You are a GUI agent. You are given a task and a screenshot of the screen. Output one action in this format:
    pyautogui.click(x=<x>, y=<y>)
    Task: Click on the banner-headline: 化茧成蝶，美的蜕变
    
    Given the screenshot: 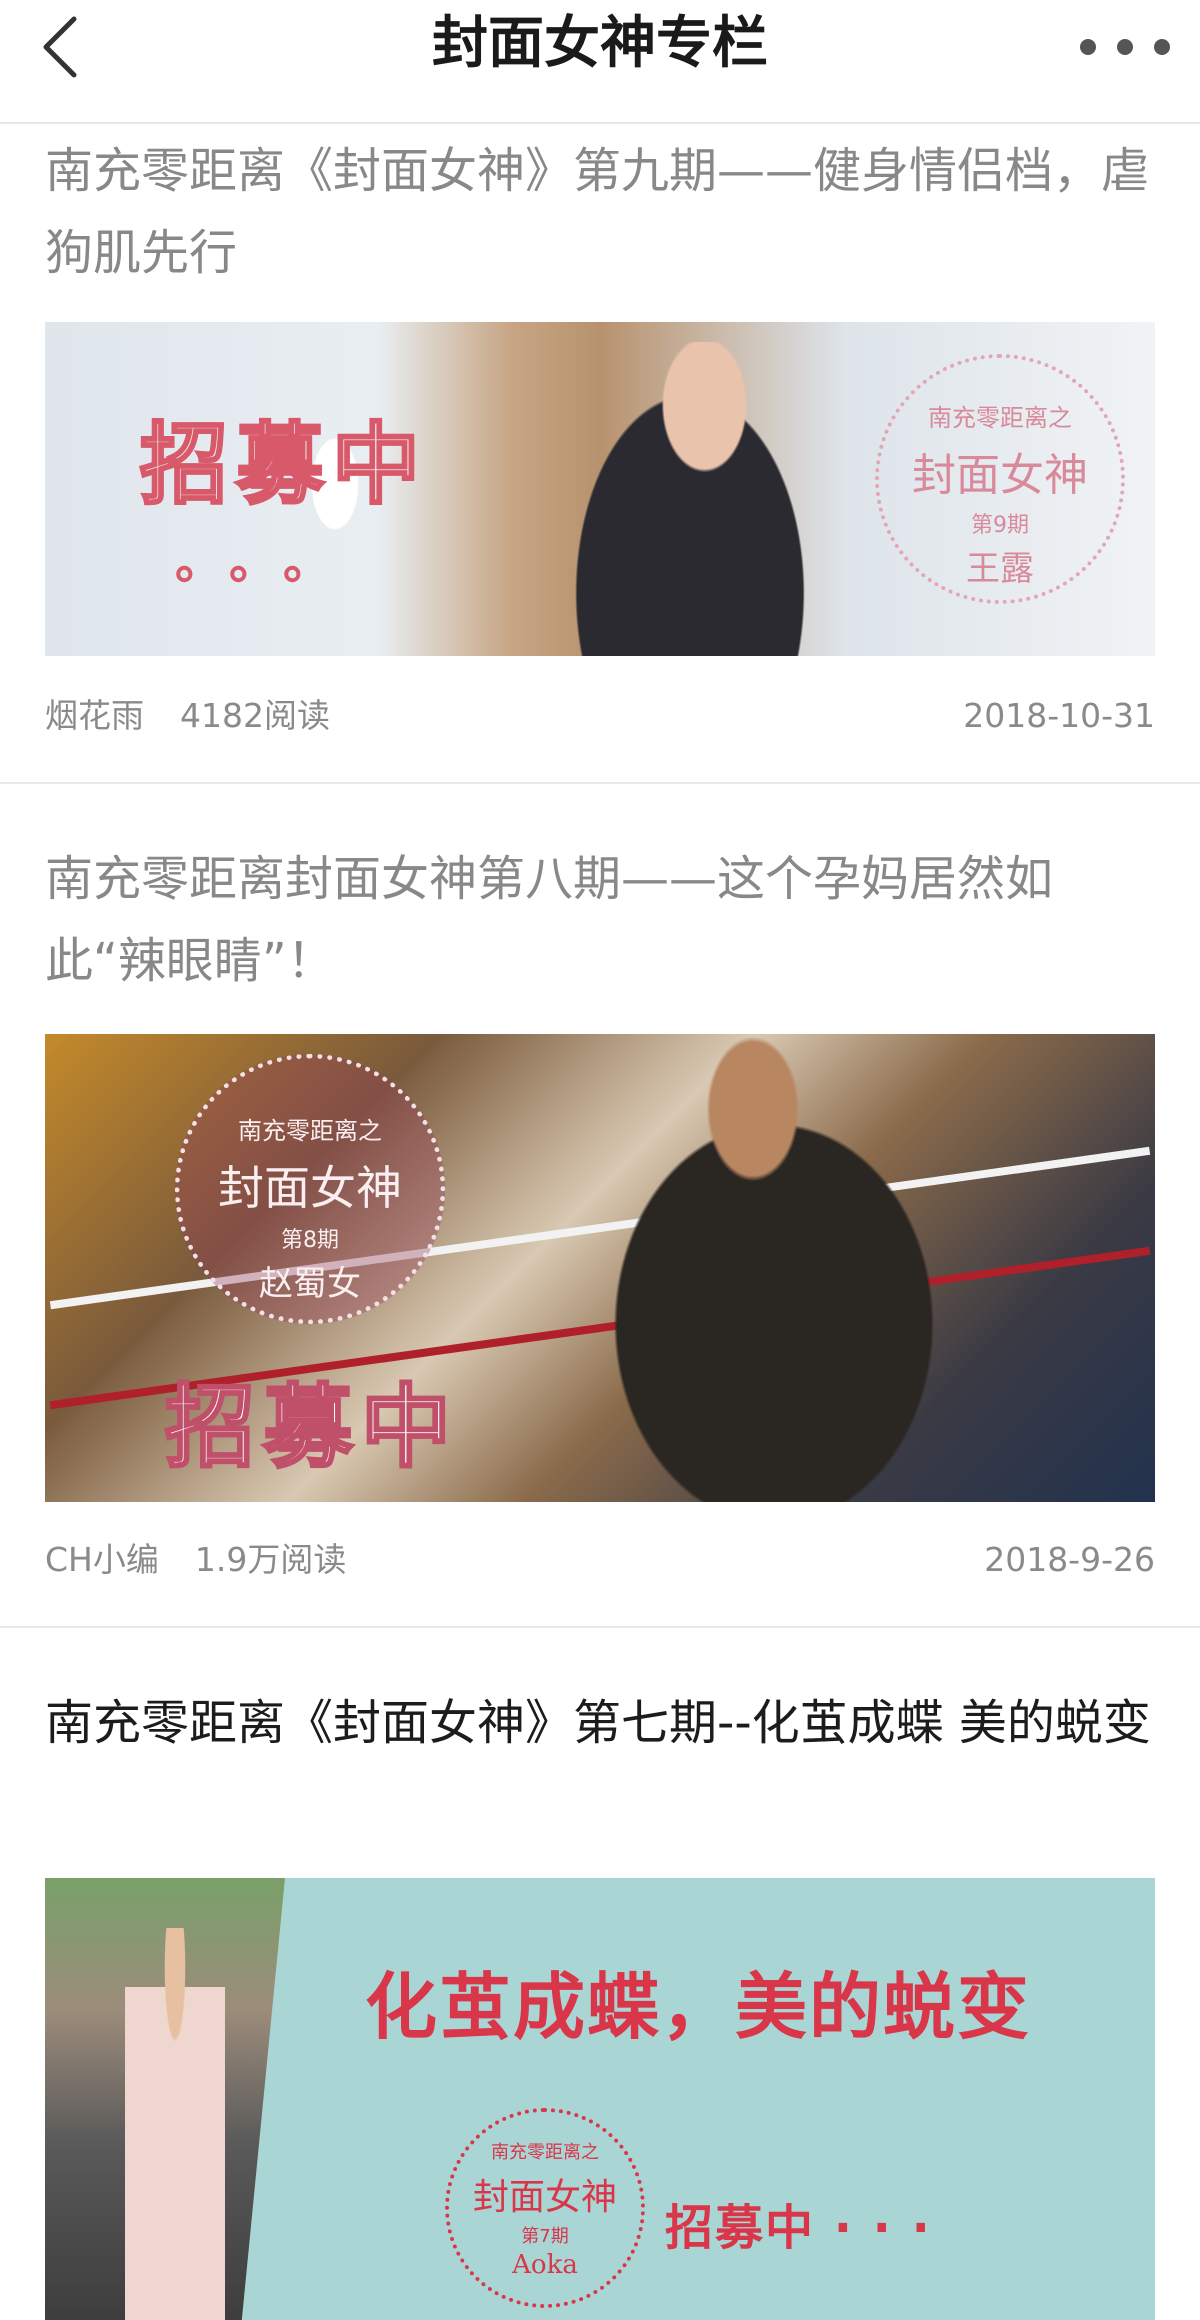 What is the action you would take?
    pyautogui.click(x=698, y=2007)
    